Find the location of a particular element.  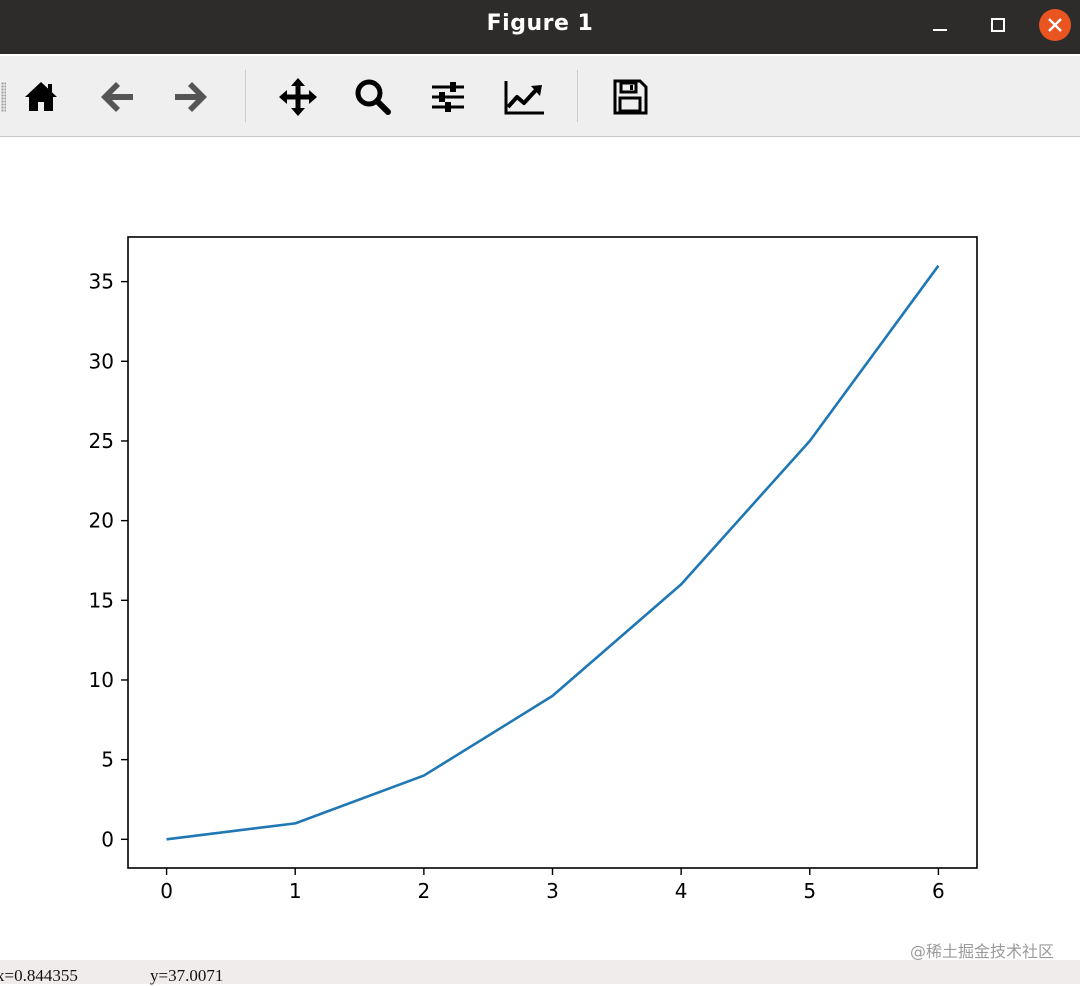

status-bar: x=0.844355 y=37.0071 is located at coordinates (540, 972).